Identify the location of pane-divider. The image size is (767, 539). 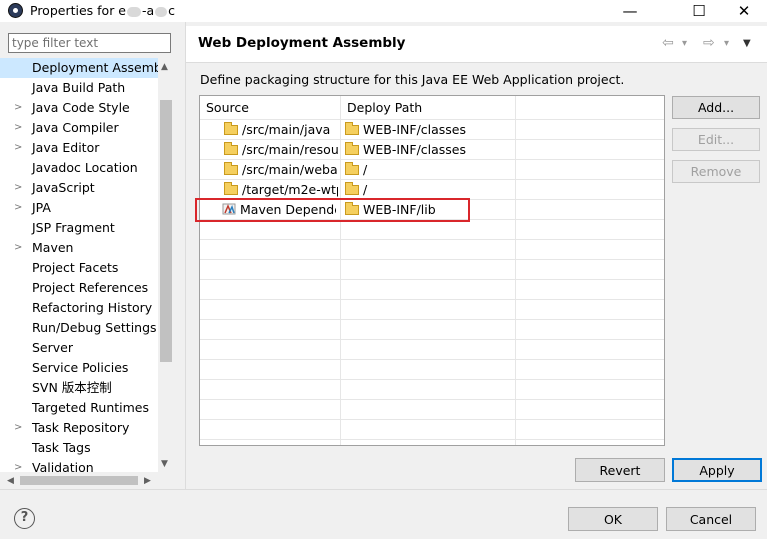
(185, 255).